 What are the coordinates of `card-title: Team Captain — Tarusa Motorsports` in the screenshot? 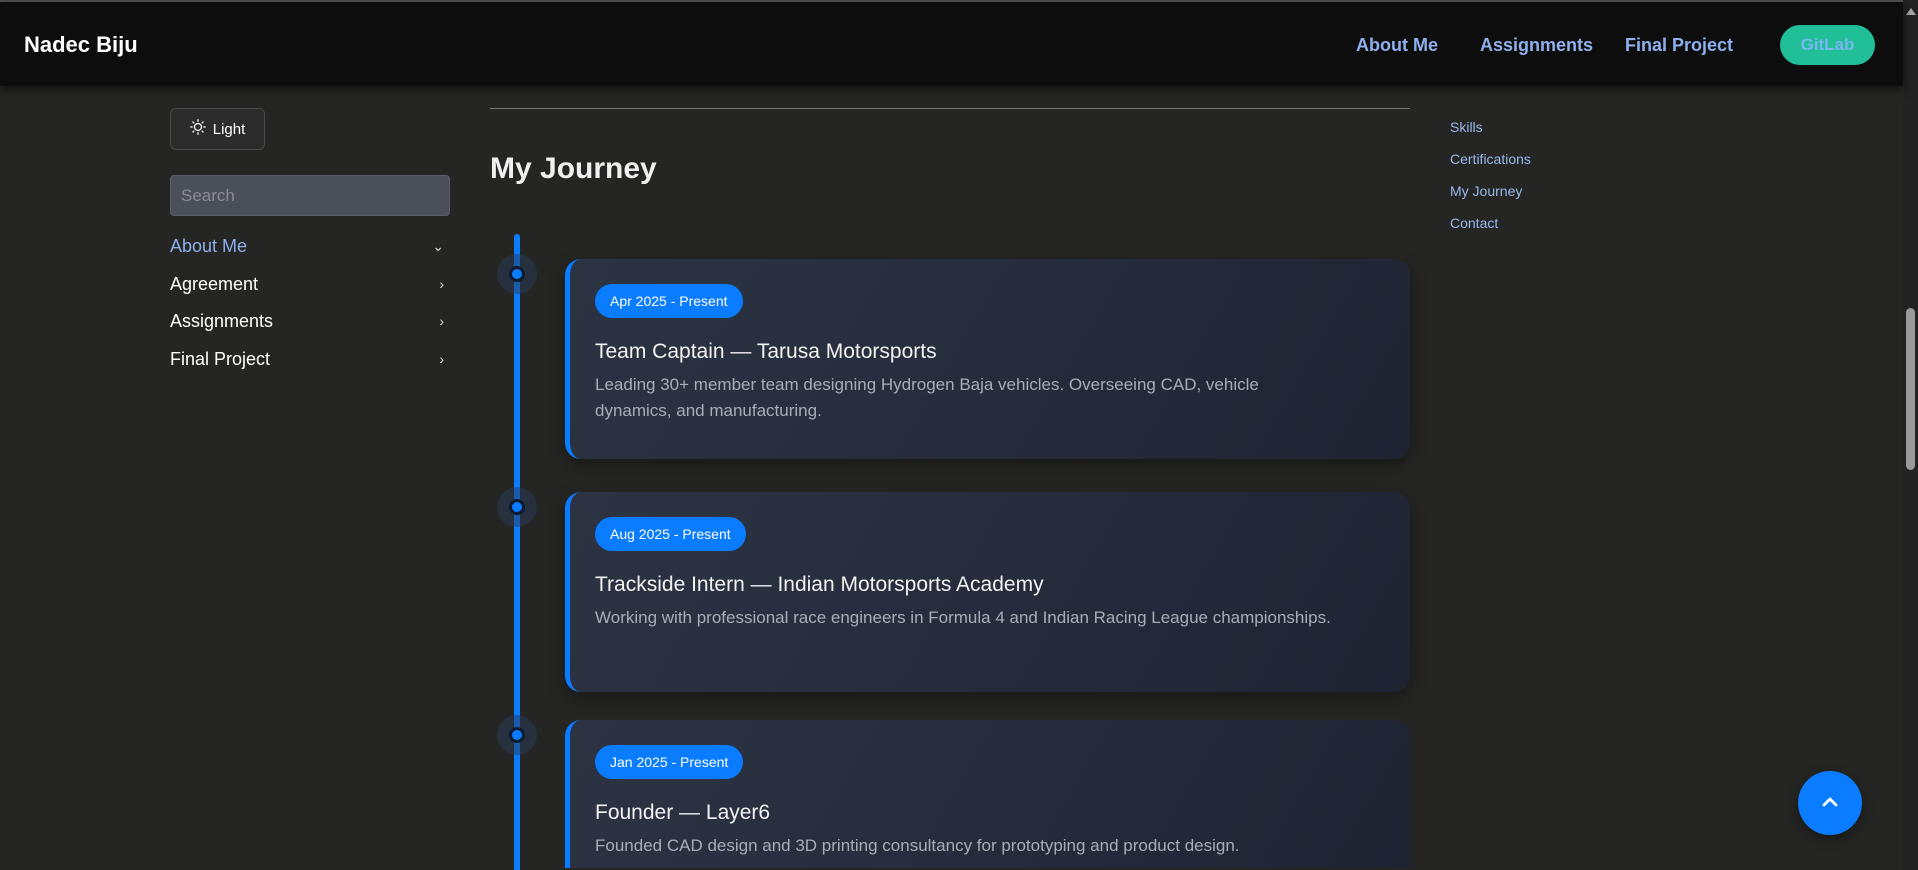 It's located at (766, 351).